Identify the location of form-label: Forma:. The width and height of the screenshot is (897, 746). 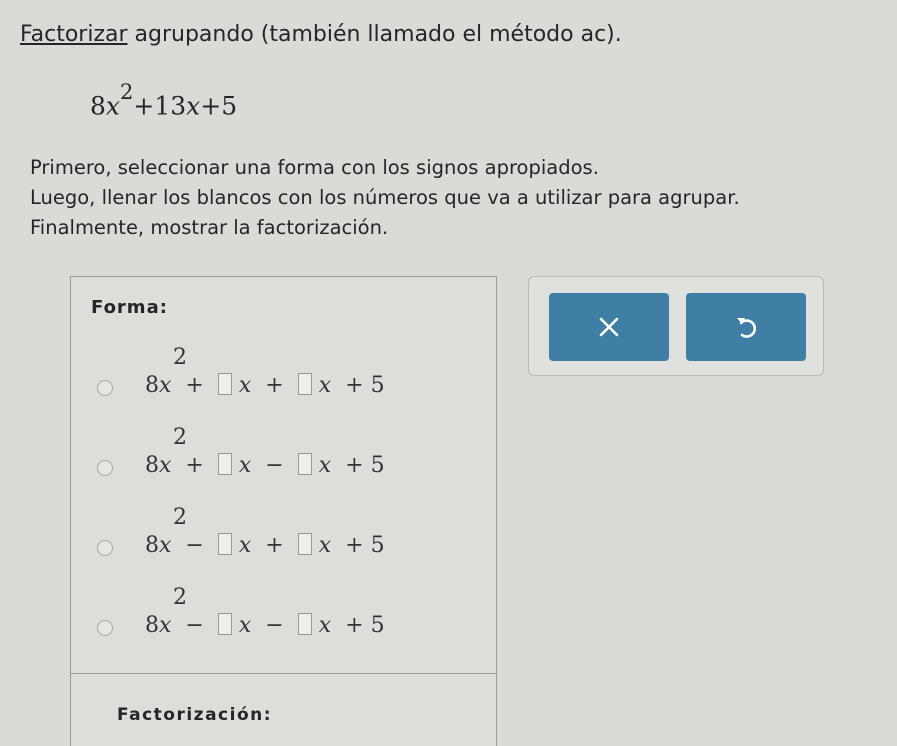
(129, 307).